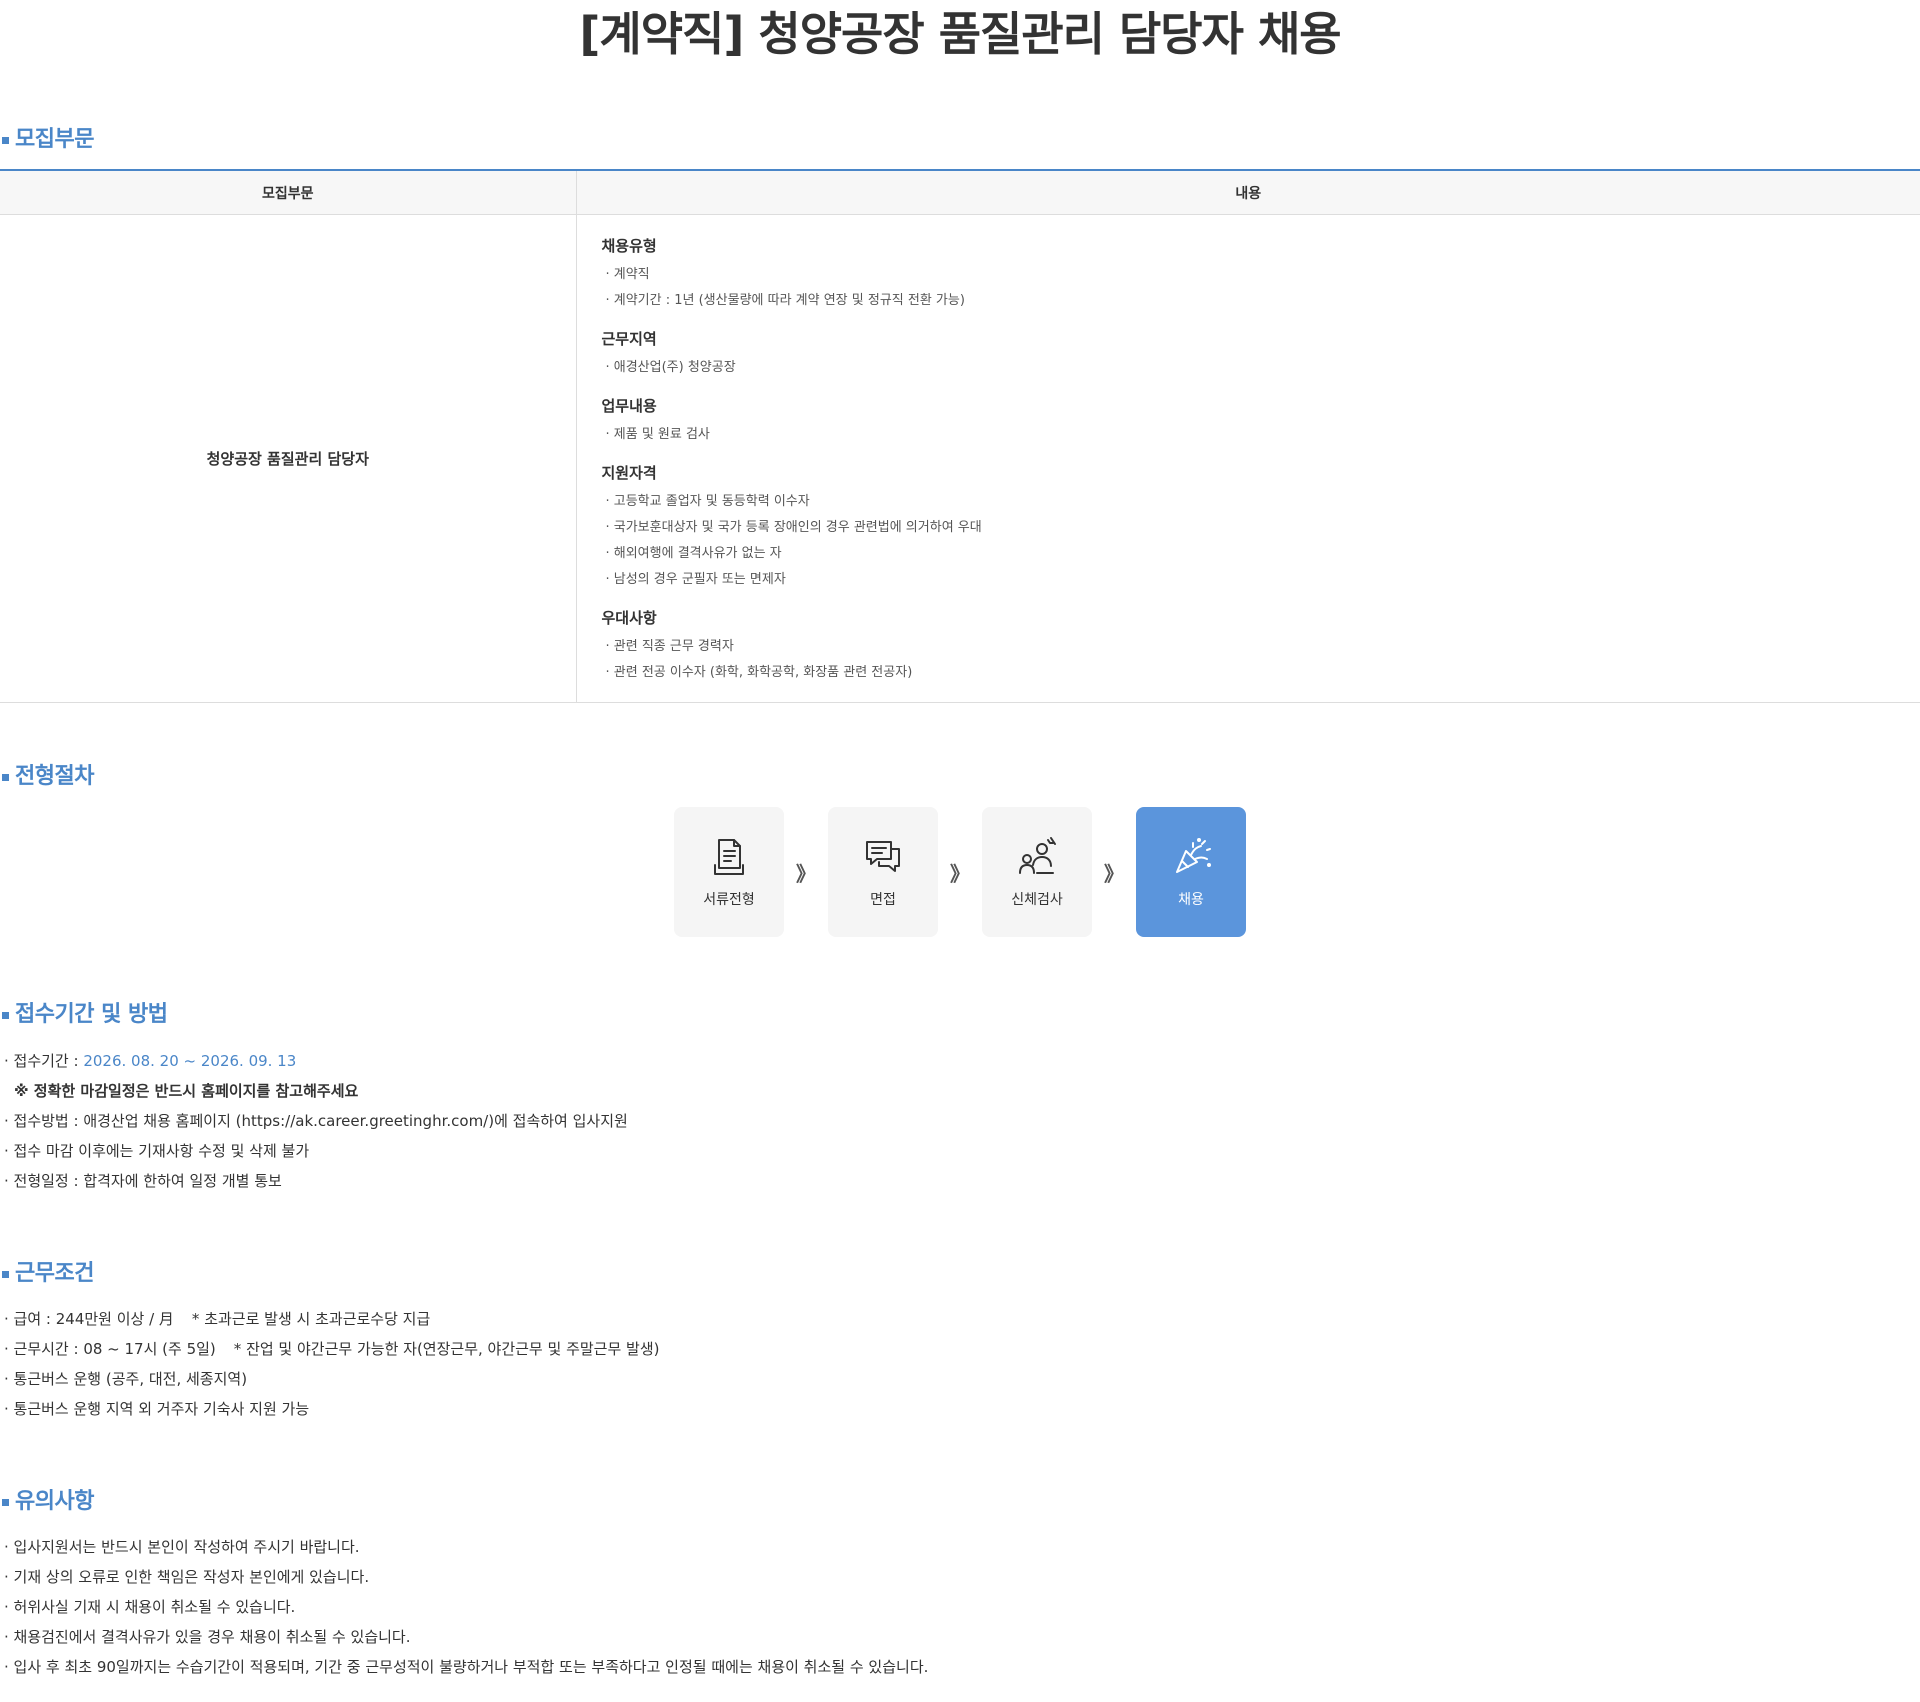 The height and width of the screenshot is (1702, 1920). I want to click on hours-note: * 잔업 및 야간근무 가능한 자(연장근무, 야간근무 및 주말근무 발생), so click(446, 1349).